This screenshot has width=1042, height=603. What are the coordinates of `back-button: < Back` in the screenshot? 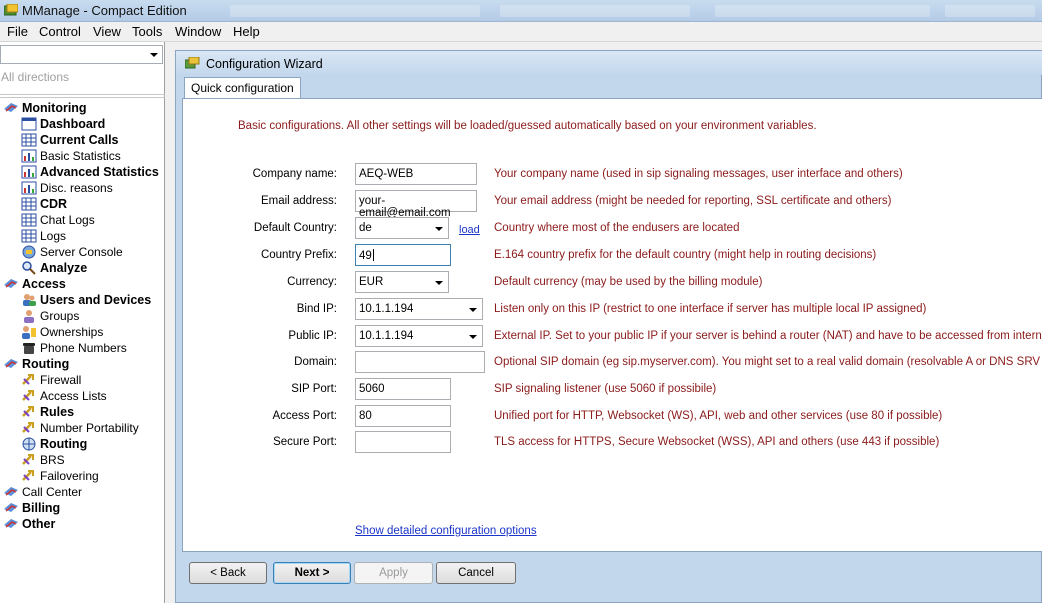 It's located at (228, 573).